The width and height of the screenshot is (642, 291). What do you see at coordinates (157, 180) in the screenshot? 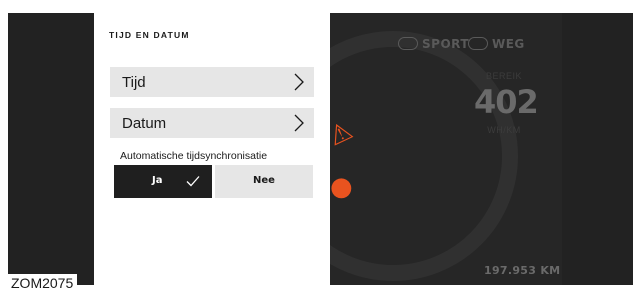
I see `sync-yes-label: Ja` at bounding box center [157, 180].